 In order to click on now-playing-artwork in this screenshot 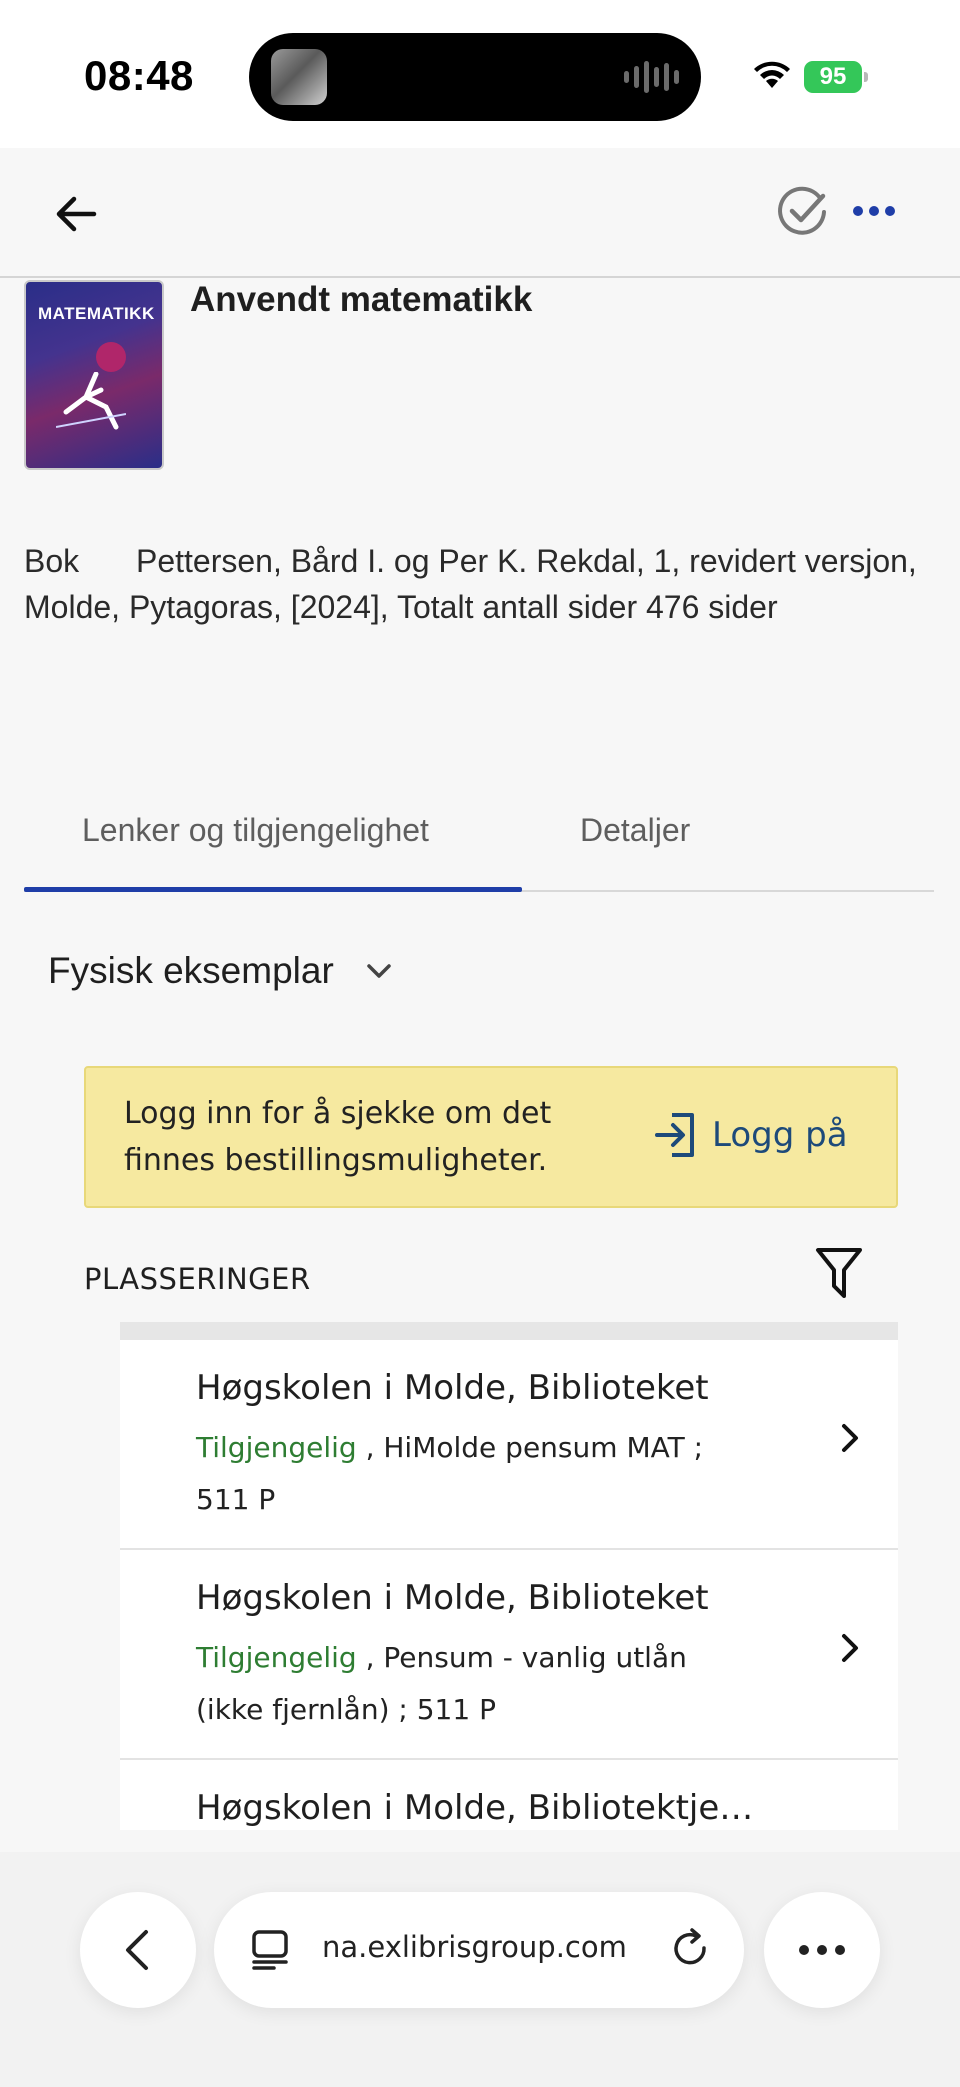, I will do `click(299, 77)`.